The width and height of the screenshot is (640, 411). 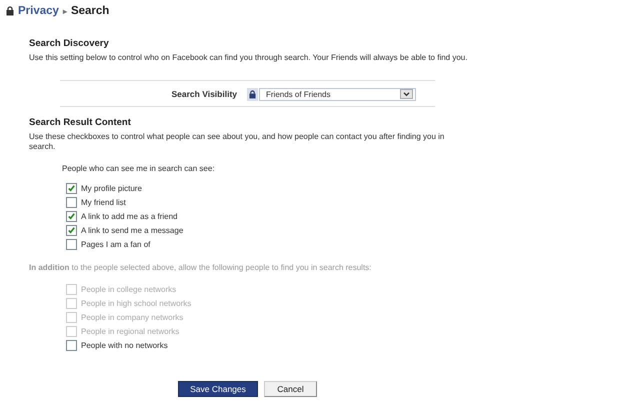 I want to click on checkbox-label: People in college networks, so click(x=128, y=289).